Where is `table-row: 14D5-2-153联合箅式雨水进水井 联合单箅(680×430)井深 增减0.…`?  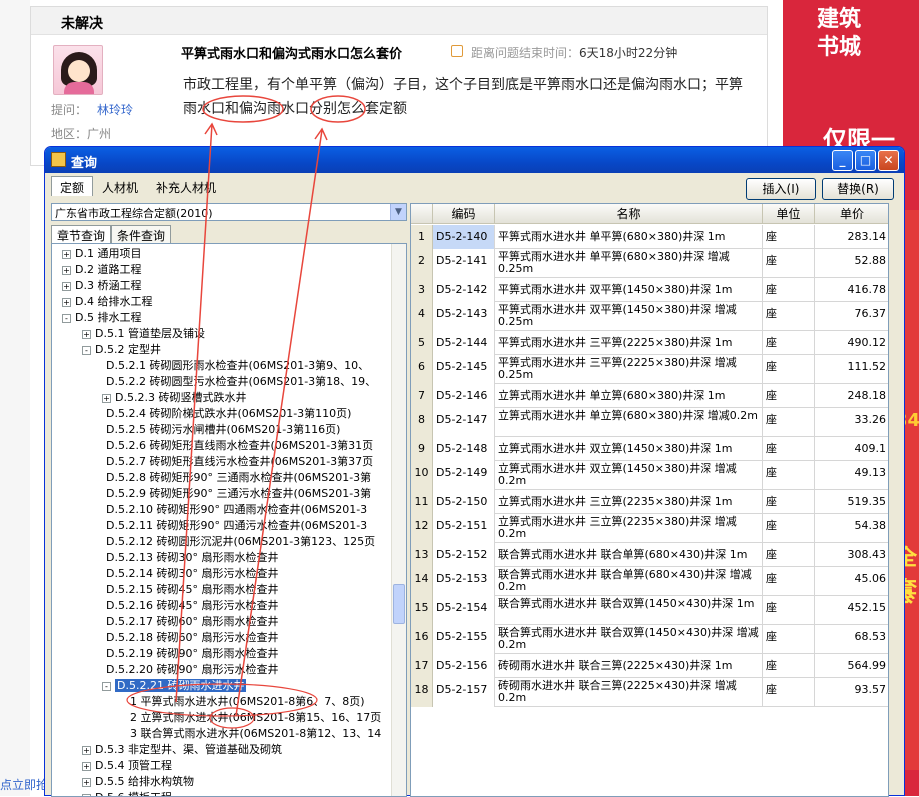 table-row: 14D5-2-153联合箅式雨水进水井 联合单箅(680×430)井深 增减0.… is located at coordinates (650, 581).